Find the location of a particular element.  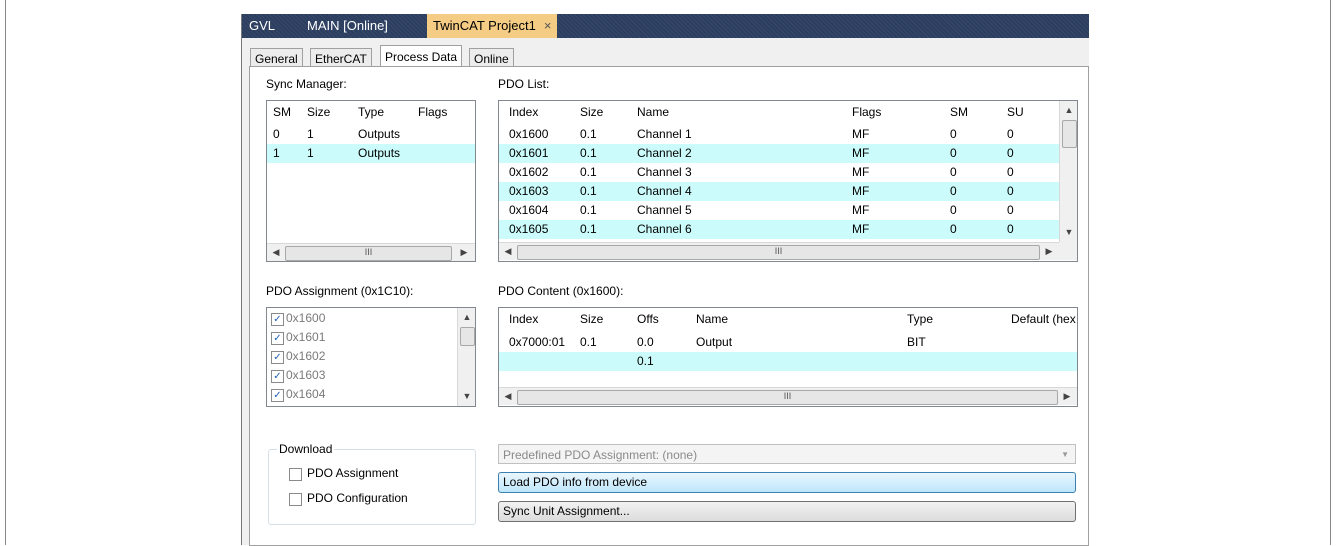

load-pdo-info-button: Load PDO info from device is located at coordinates (787, 482).